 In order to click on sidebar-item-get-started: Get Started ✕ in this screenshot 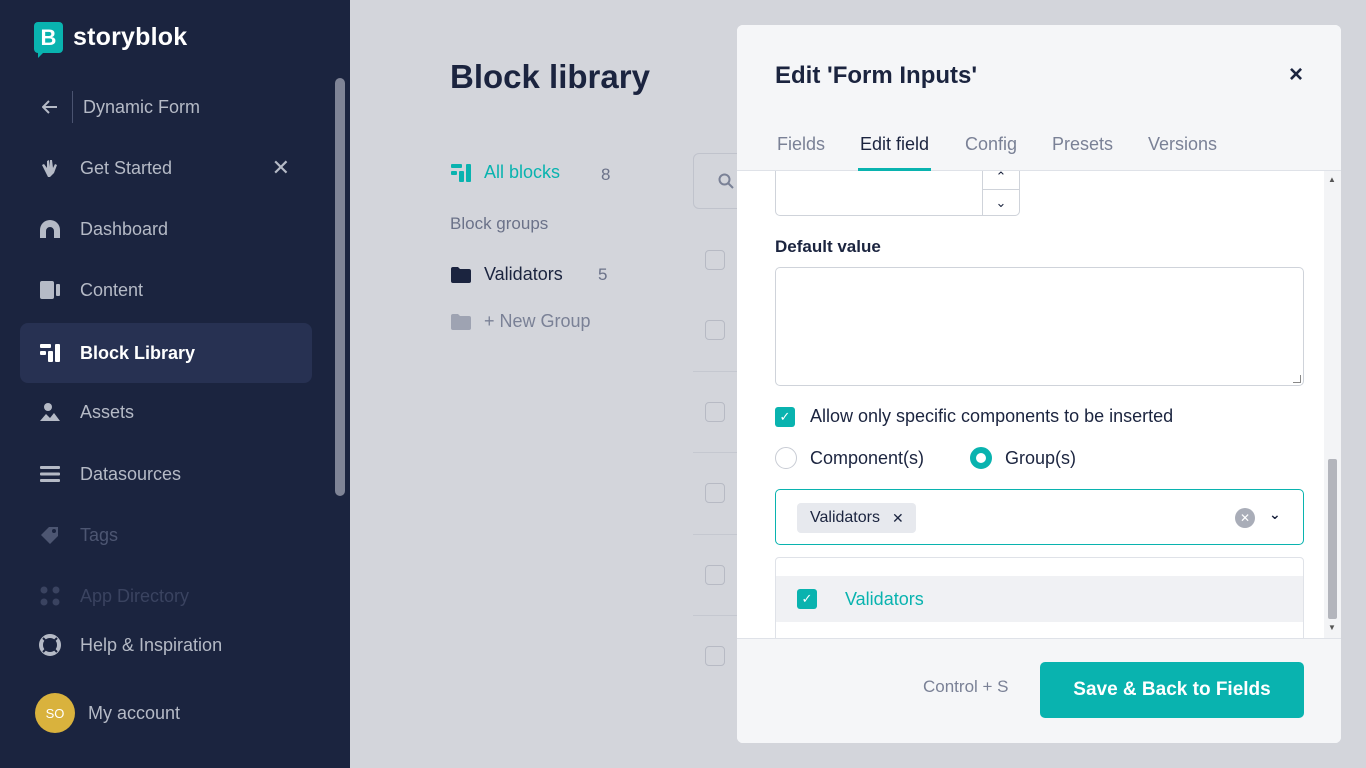, I will do `click(166, 168)`.